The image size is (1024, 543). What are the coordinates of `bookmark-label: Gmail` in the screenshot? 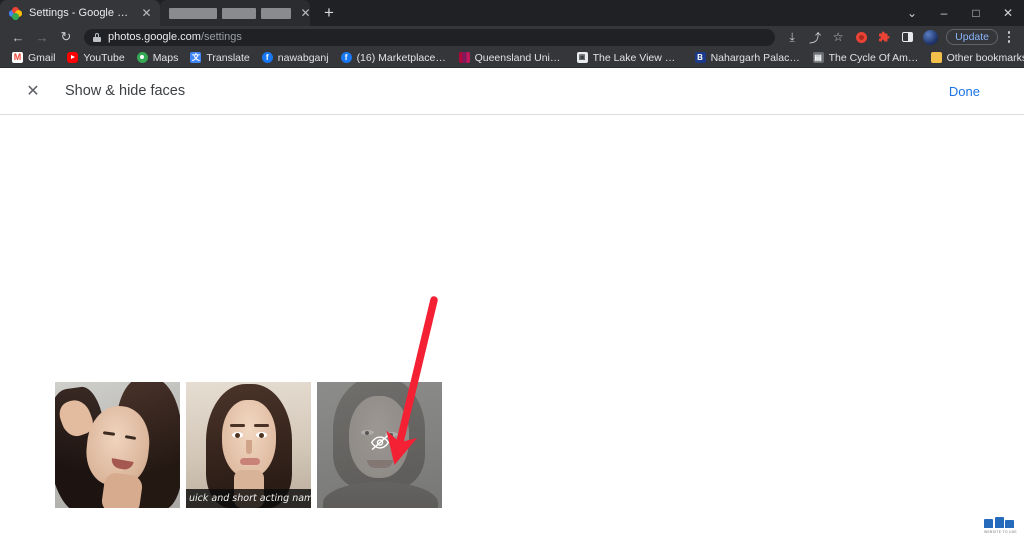 It's located at (42, 57).